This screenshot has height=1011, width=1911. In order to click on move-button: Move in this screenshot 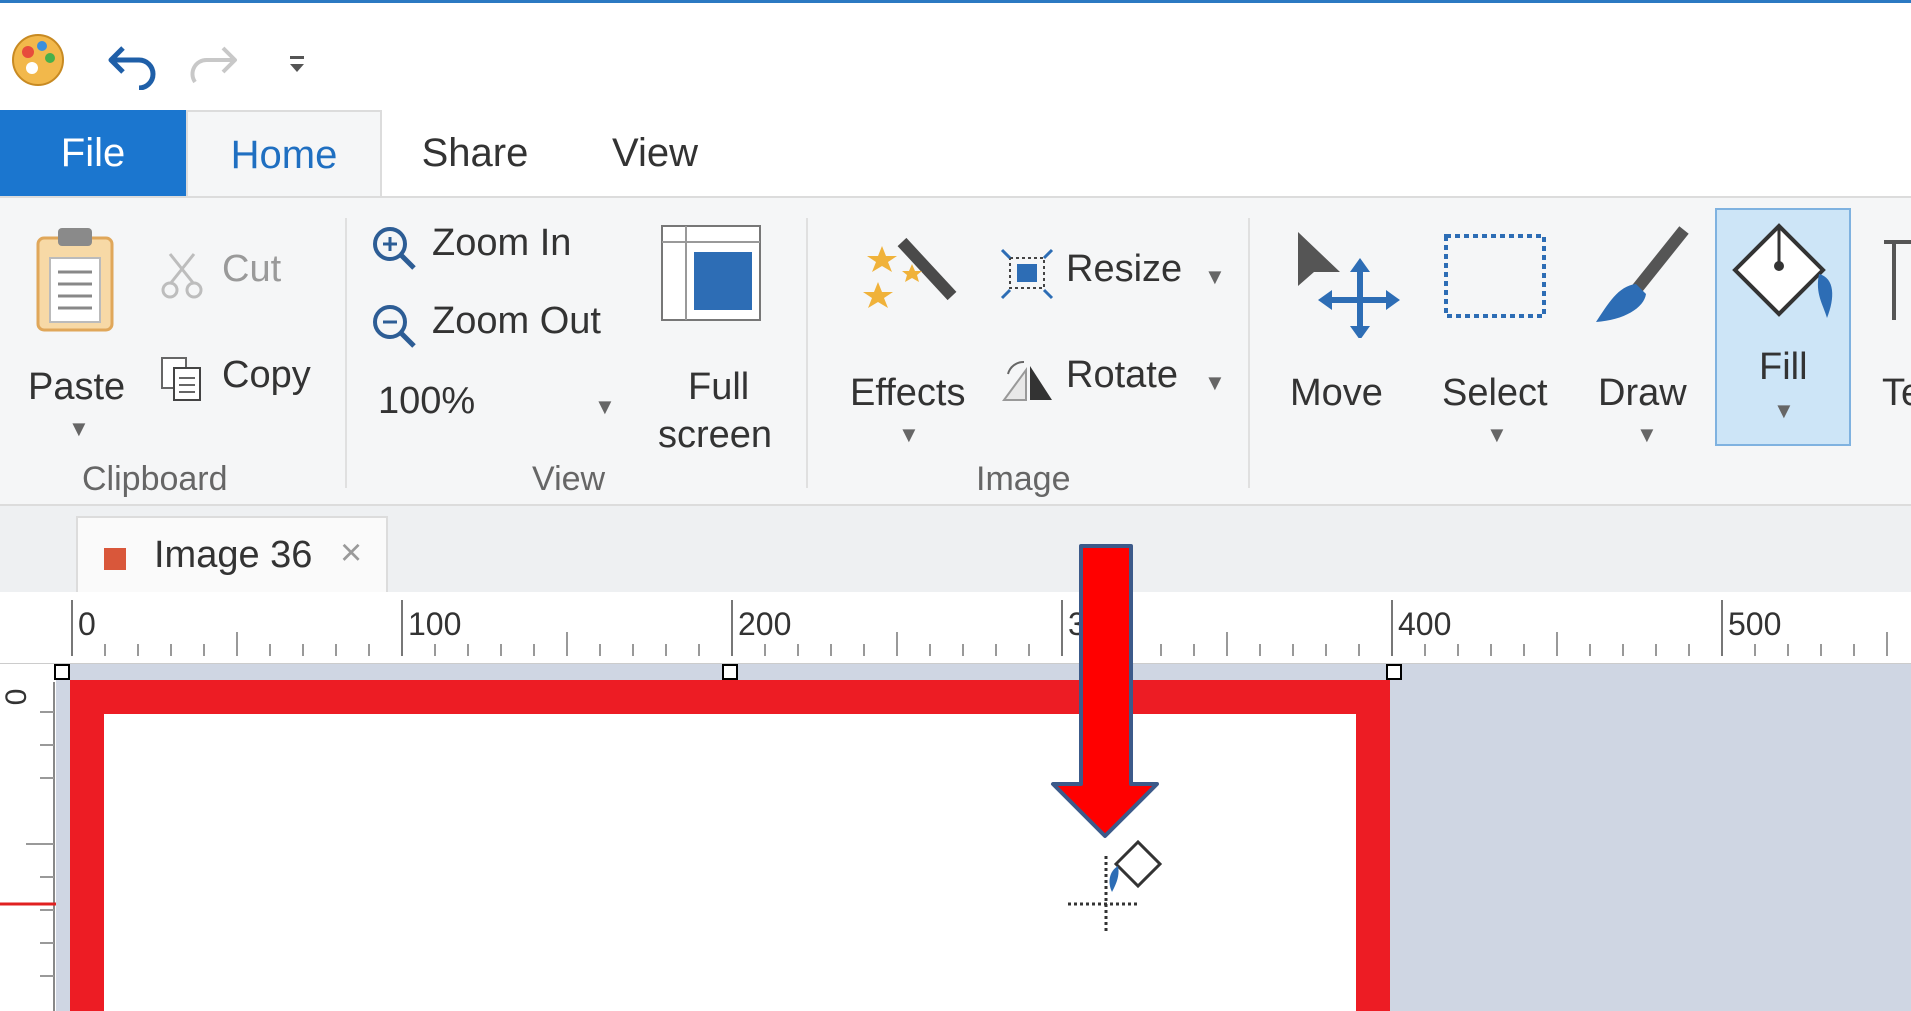, I will do `click(1345, 334)`.